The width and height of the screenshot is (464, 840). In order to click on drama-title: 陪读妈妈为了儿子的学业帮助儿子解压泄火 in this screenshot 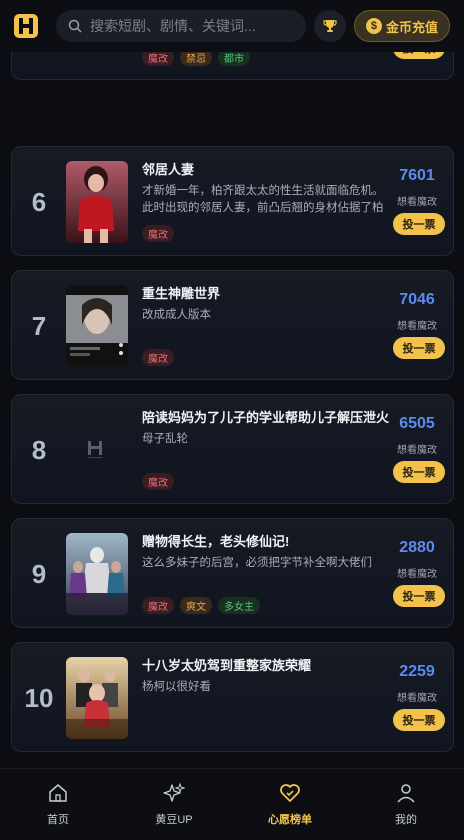, I will do `click(268, 416)`.